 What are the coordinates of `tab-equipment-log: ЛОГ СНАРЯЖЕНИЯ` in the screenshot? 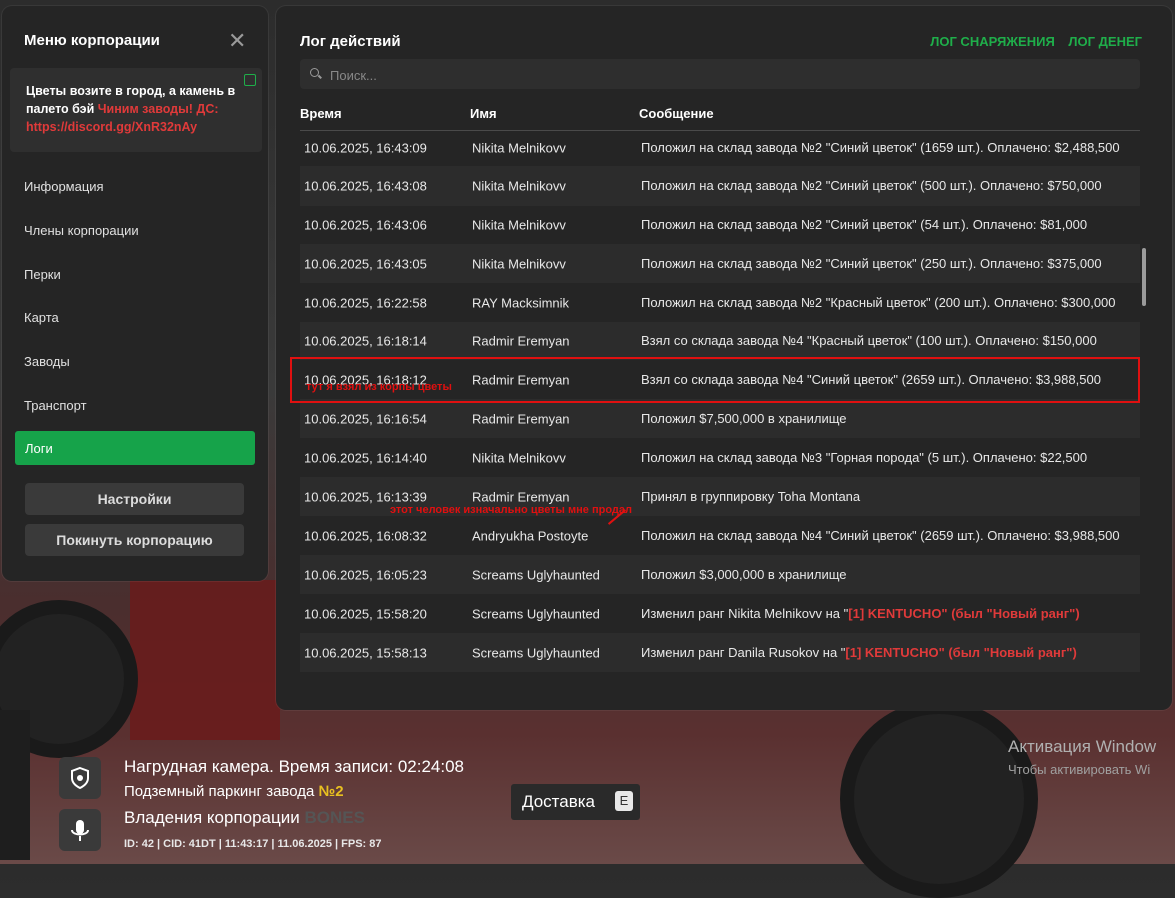 It's located at (992, 41).